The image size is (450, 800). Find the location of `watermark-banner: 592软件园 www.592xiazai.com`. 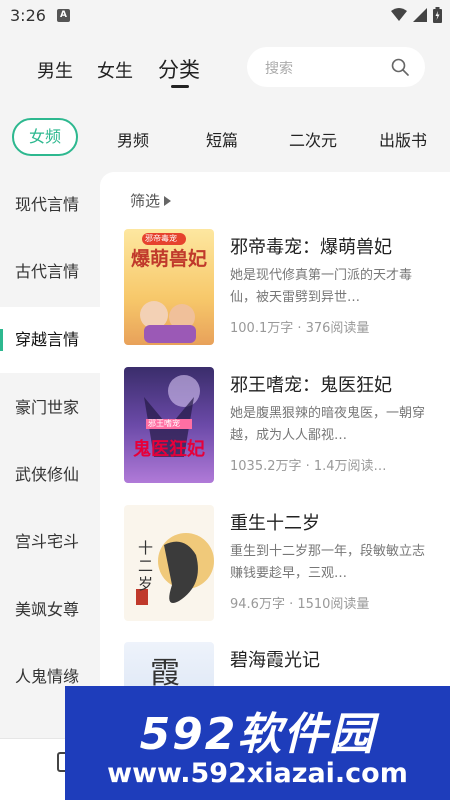

watermark-banner: 592软件园 www.592xiazai.com is located at coordinates (257, 743).